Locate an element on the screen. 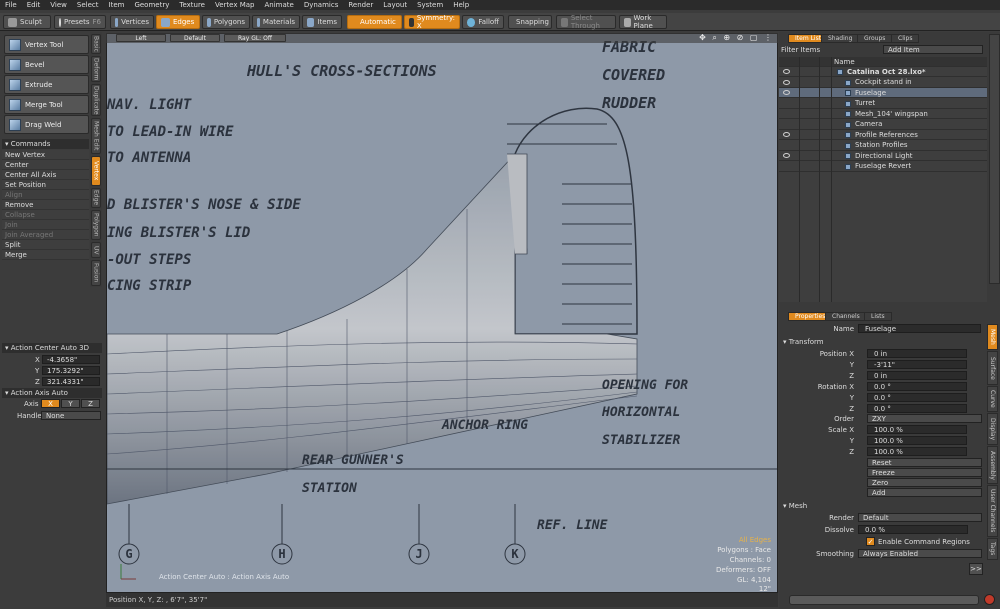 The height and width of the screenshot is (609, 1000). position-x-field: 0 in is located at coordinates (917, 353).